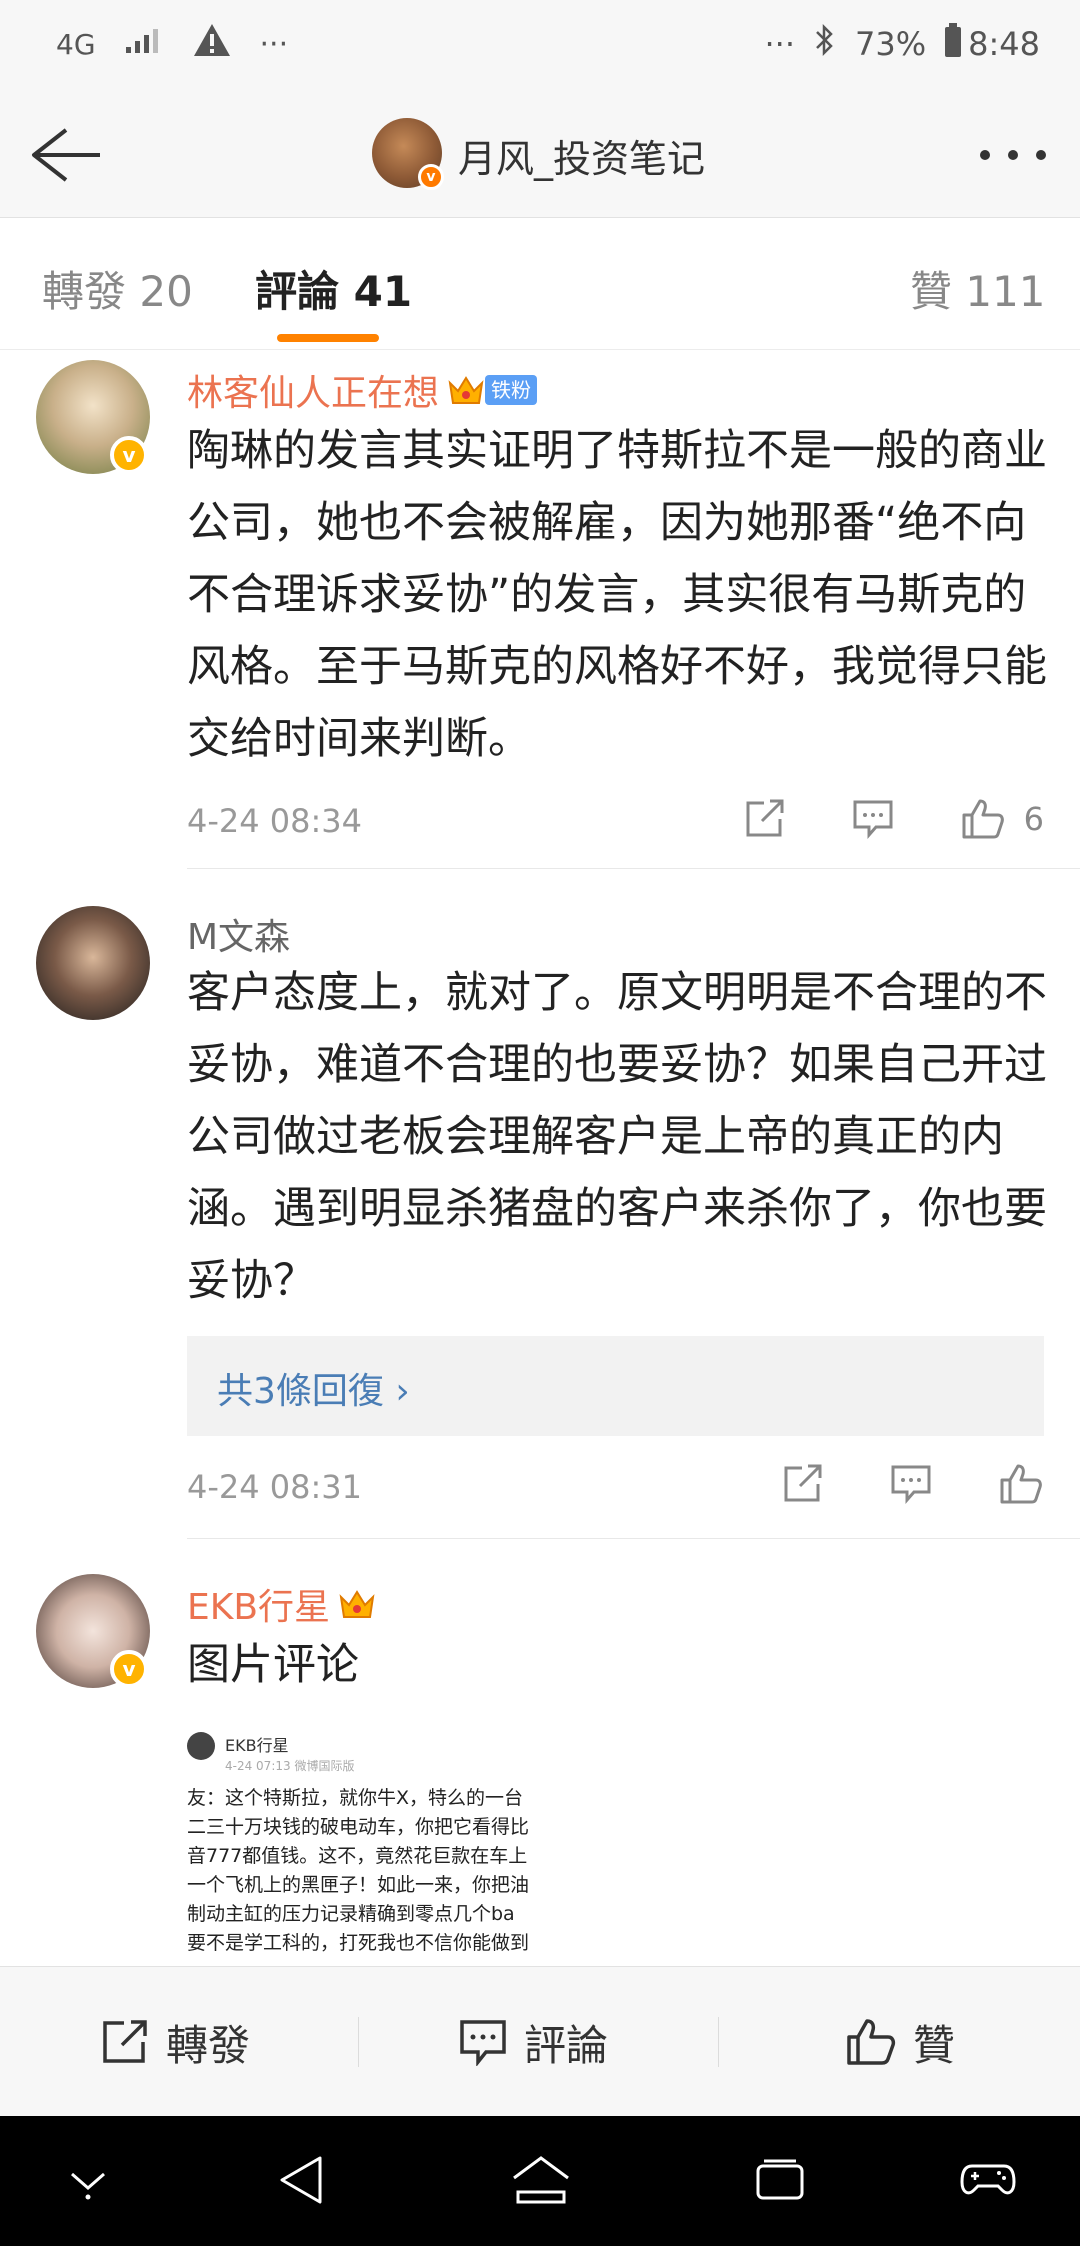 The width and height of the screenshot is (1080, 2246). I want to click on comment-time: 4-24 08:34, so click(275, 821).